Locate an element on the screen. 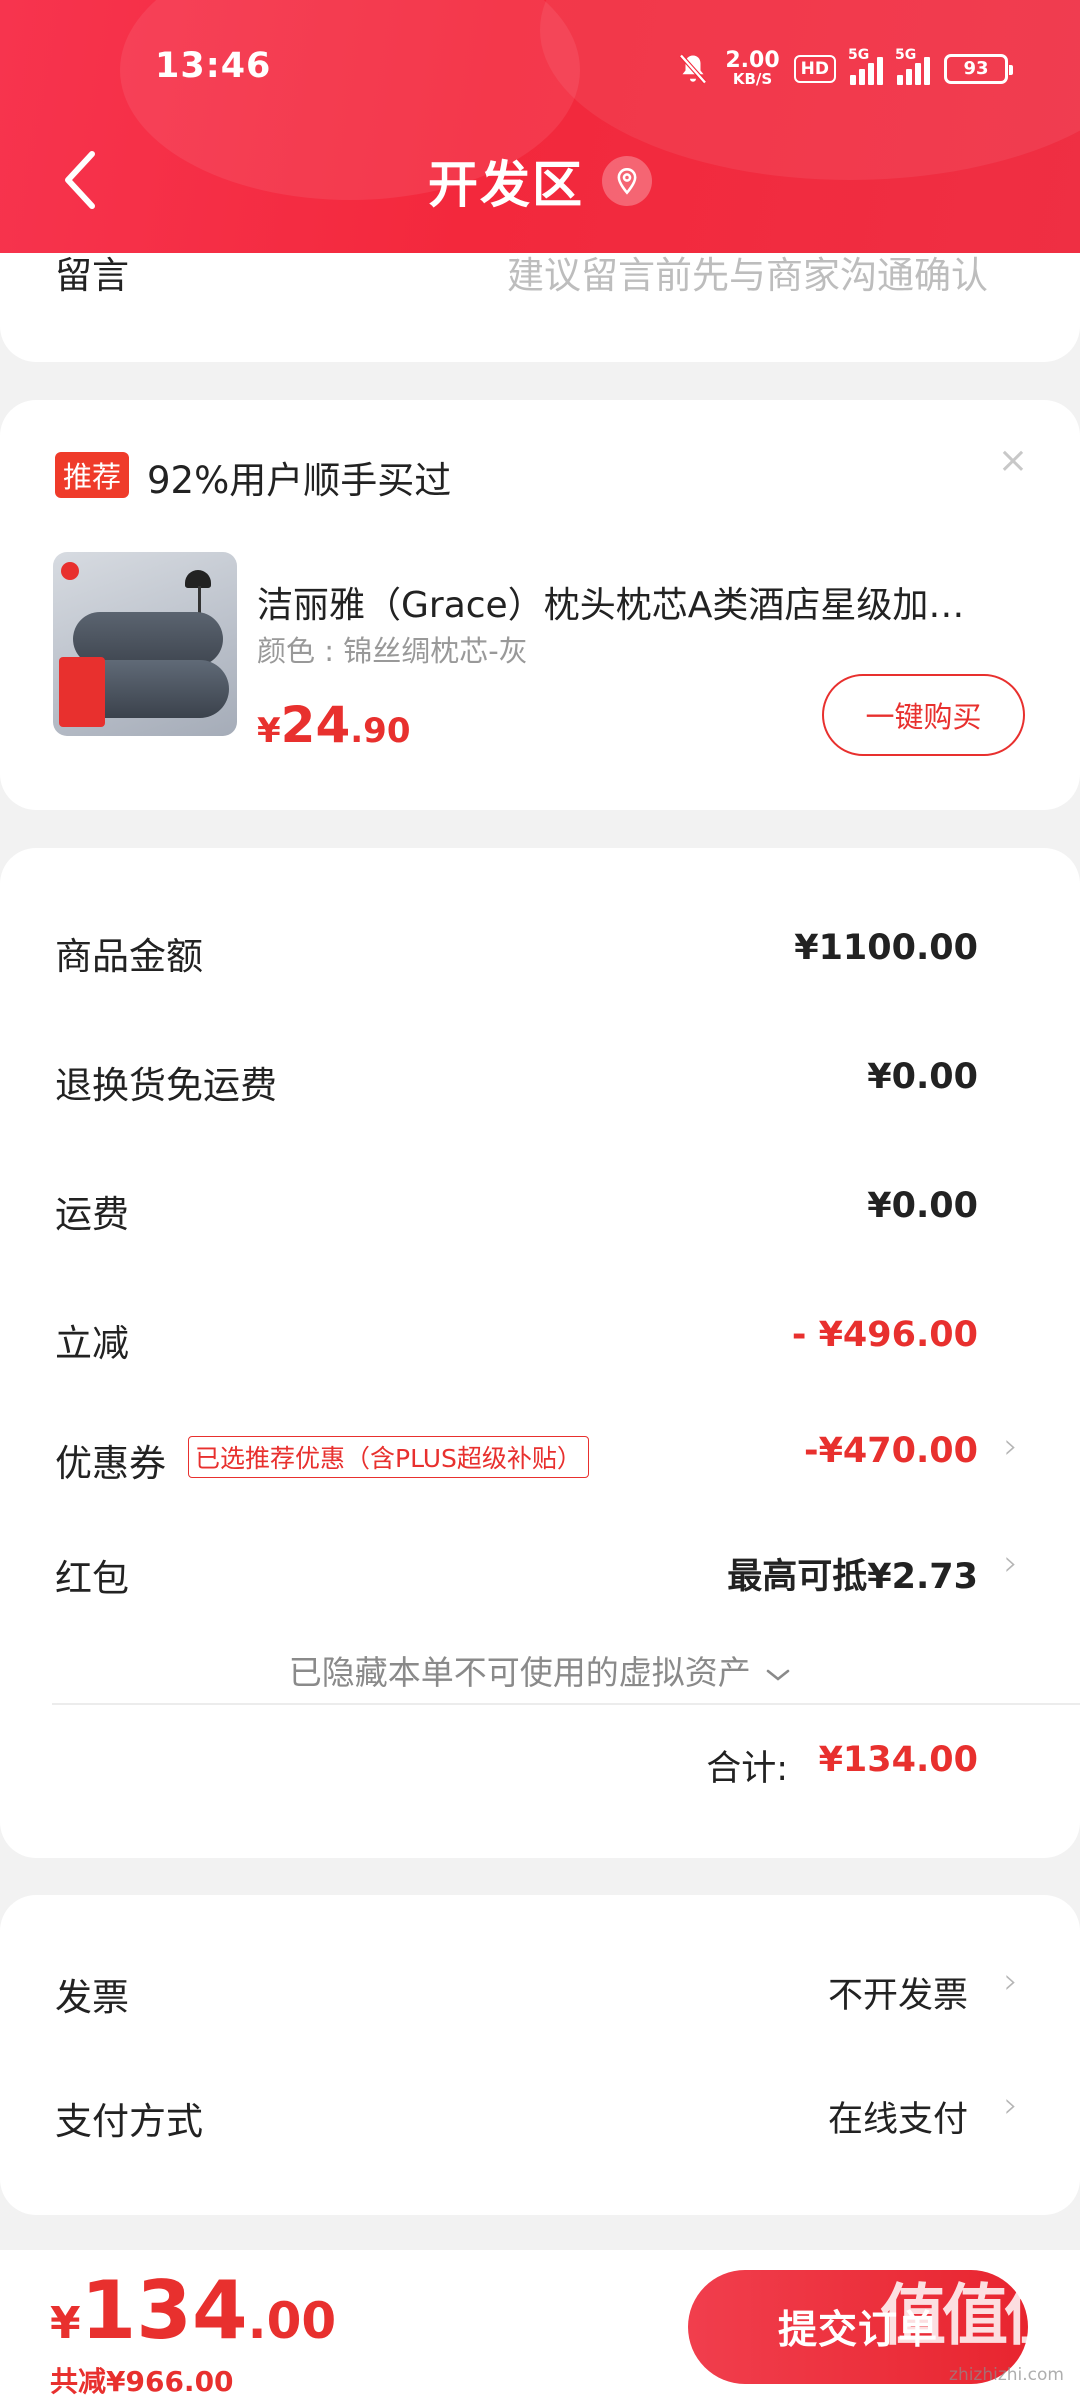 The image size is (1080, 2400). pay-currency: ¥ is located at coordinates (65, 2323).